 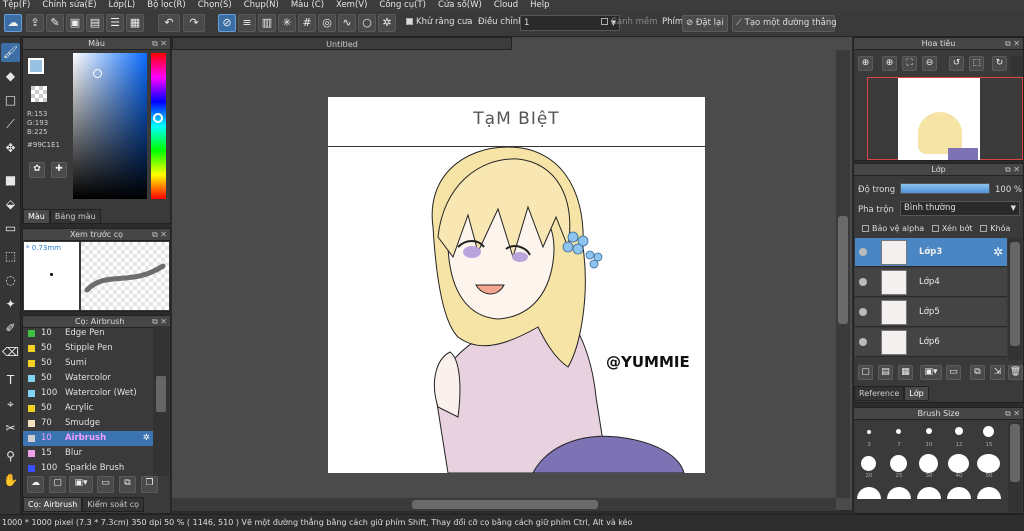 I want to click on cloud-icon: ☁, so click(x=13, y=23).